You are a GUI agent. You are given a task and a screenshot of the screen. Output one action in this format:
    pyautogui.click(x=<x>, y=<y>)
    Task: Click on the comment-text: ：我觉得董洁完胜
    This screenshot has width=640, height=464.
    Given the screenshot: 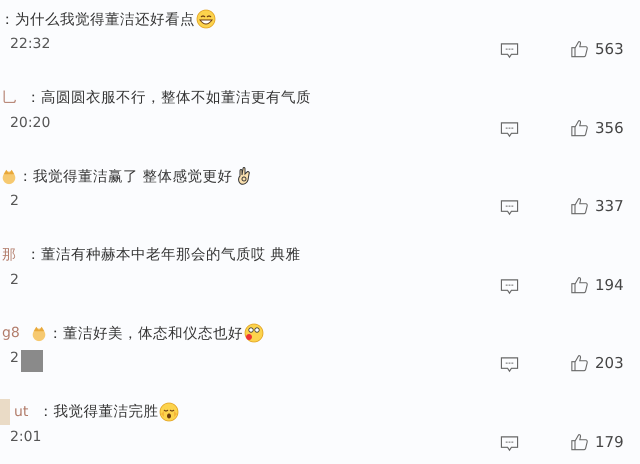 What is the action you would take?
    pyautogui.click(x=98, y=411)
    